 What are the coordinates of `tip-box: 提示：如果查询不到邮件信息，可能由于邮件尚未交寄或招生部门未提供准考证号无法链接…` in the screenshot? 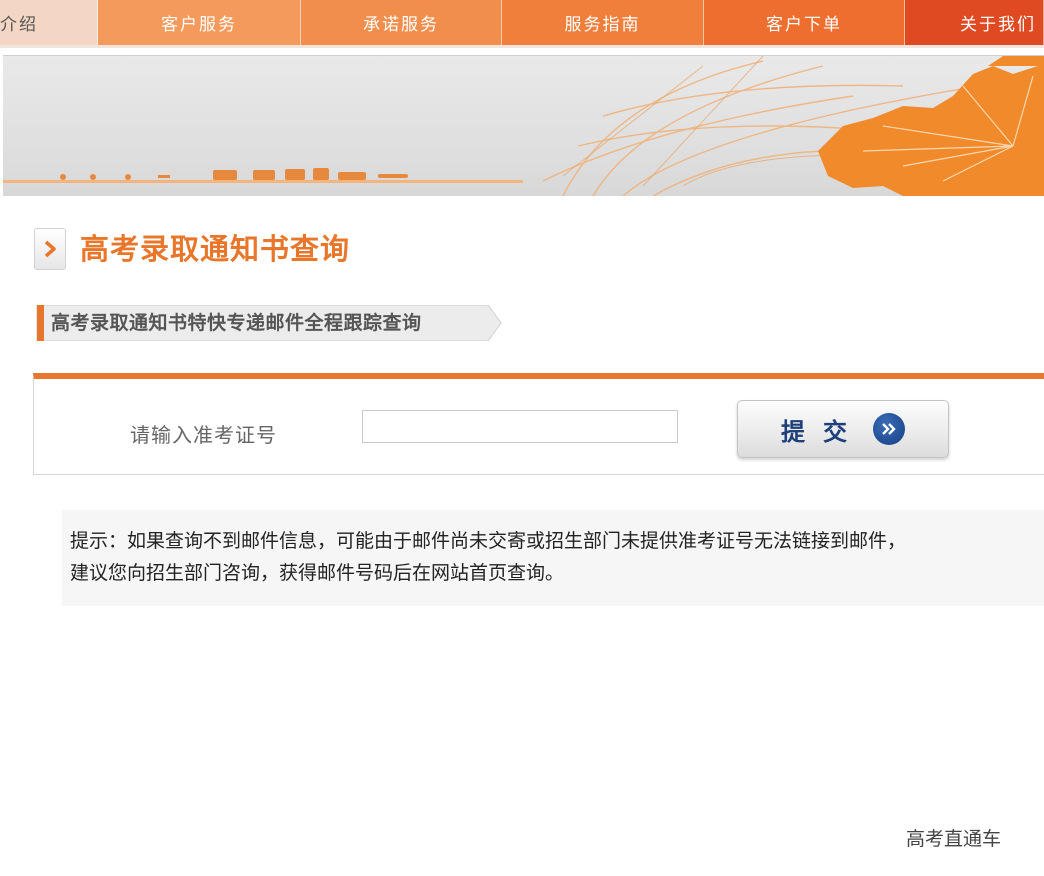 It's located at (553, 558).